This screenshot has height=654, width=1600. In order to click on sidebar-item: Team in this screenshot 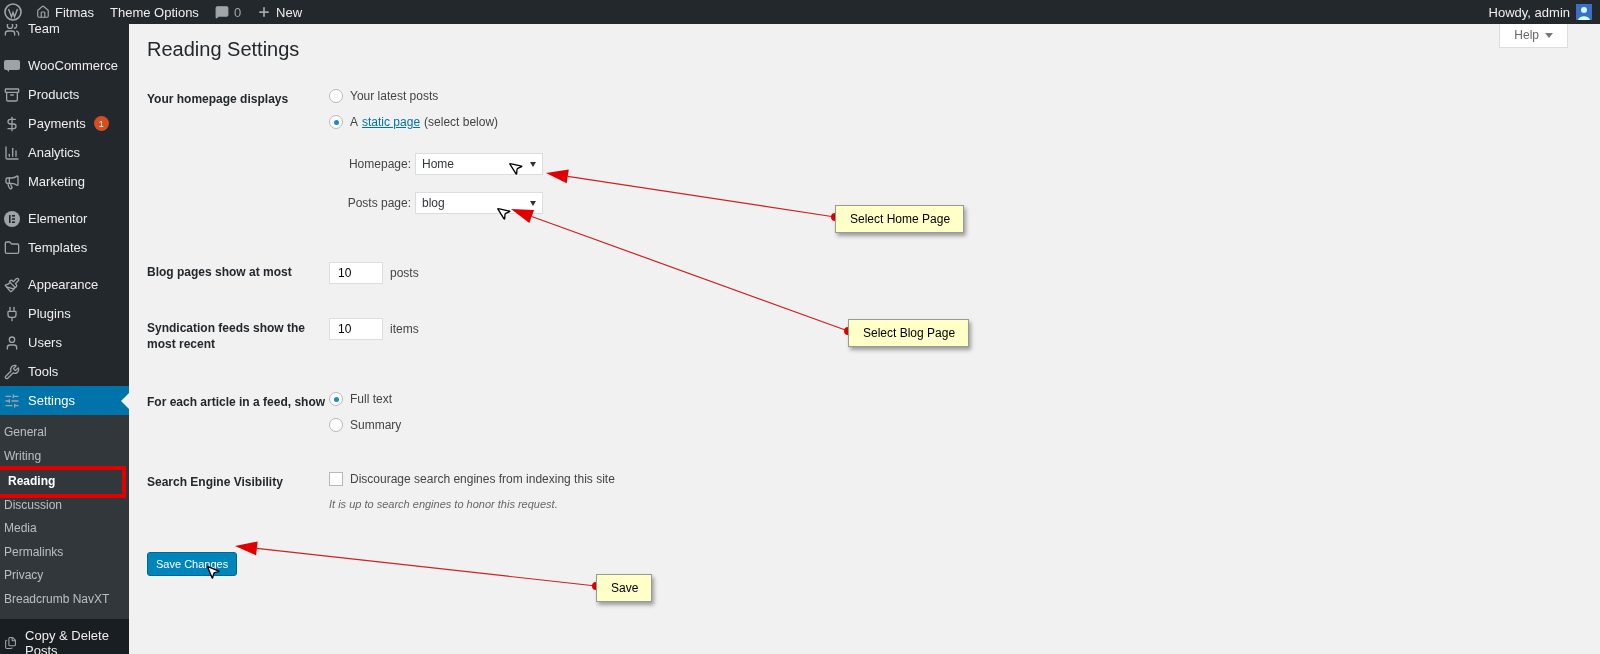, I will do `click(64, 33)`.